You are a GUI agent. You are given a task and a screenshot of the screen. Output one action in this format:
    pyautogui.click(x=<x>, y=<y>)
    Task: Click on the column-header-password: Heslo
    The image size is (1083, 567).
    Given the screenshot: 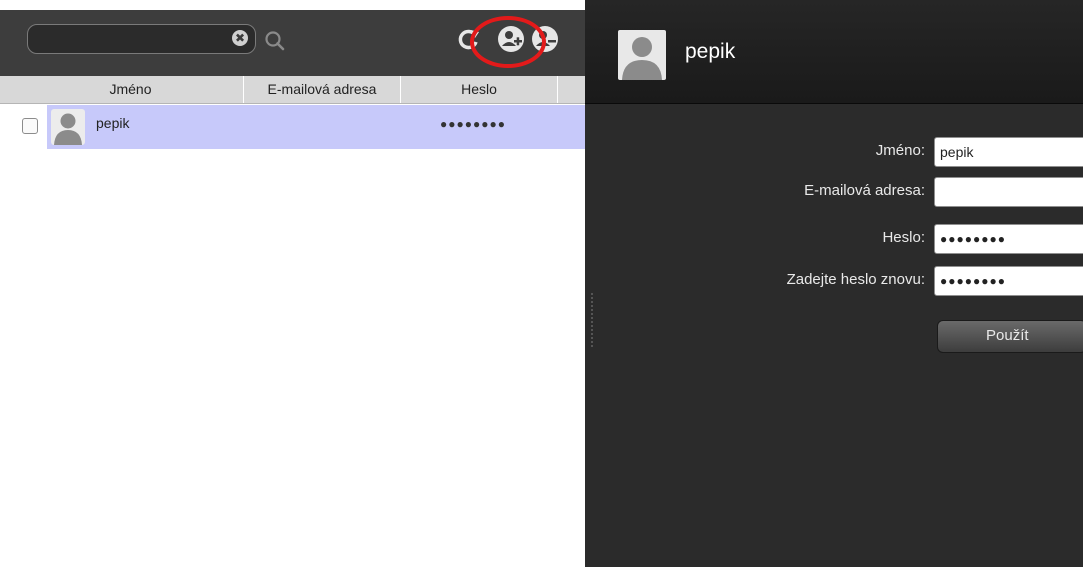 What is the action you would take?
    pyautogui.click(x=479, y=89)
    